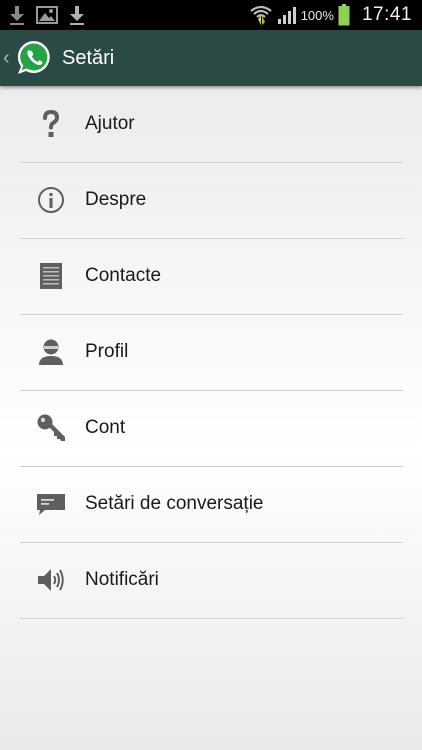  I want to click on settings-item-label: Contacte, so click(123, 275).